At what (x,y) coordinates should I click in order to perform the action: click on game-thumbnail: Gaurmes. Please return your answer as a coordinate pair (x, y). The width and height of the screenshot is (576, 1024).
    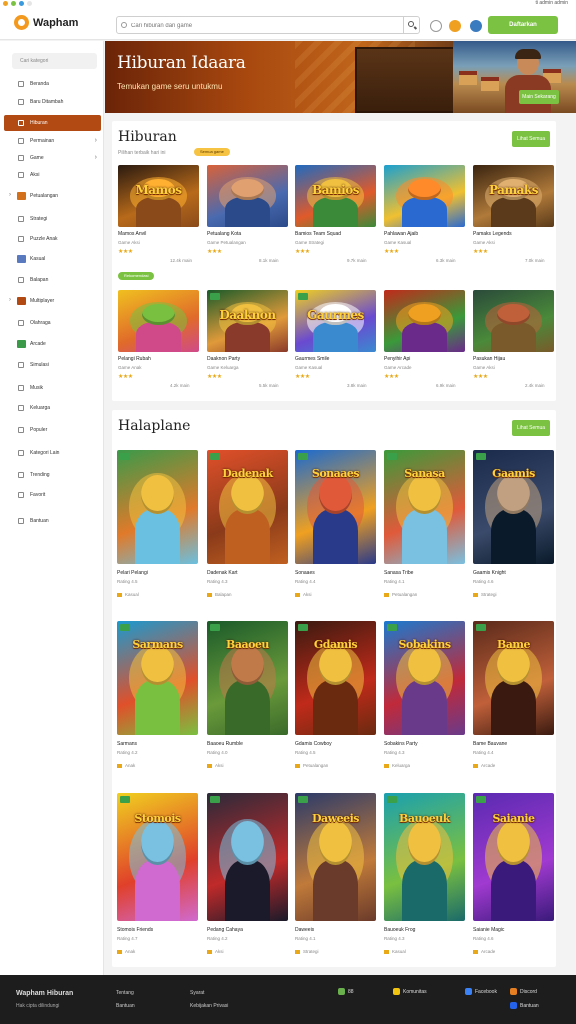
    Looking at the image, I should click on (335, 321).